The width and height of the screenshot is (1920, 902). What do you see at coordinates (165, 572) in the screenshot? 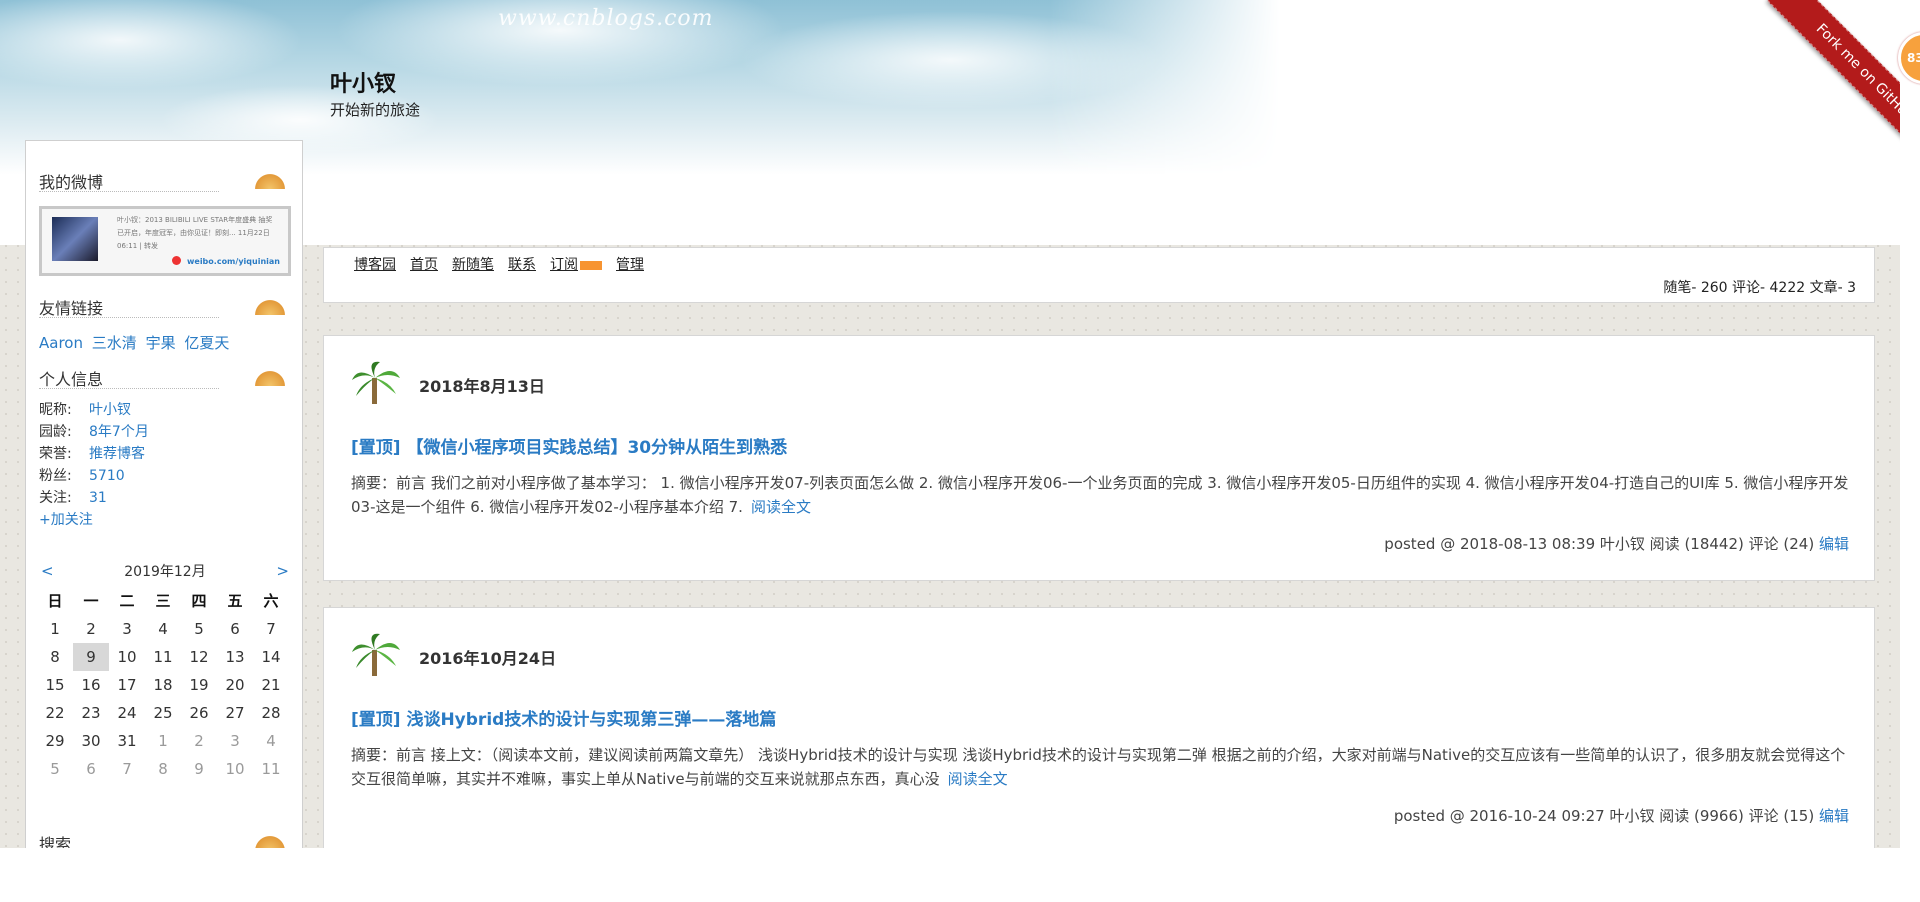
I see `calendar-month-label: 2019年12月` at bounding box center [165, 572].